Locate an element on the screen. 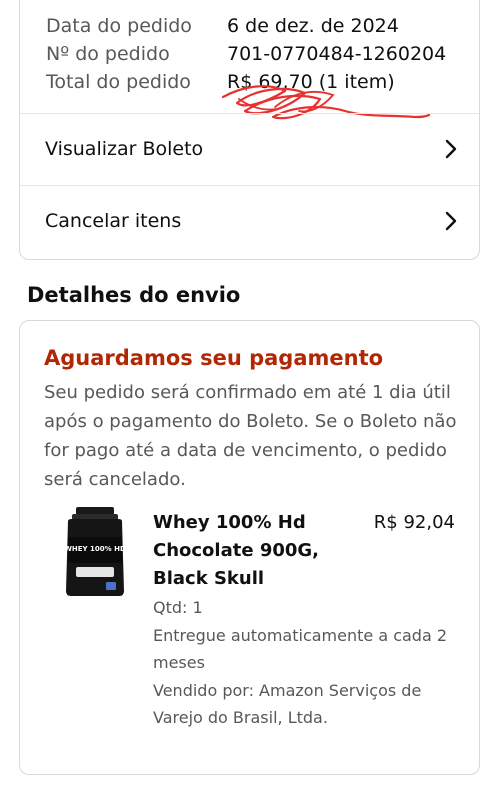 The height and width of the screenshot is (791, 500). cancel-items-label: Cancelar itens is located at coordinates (113, 221).